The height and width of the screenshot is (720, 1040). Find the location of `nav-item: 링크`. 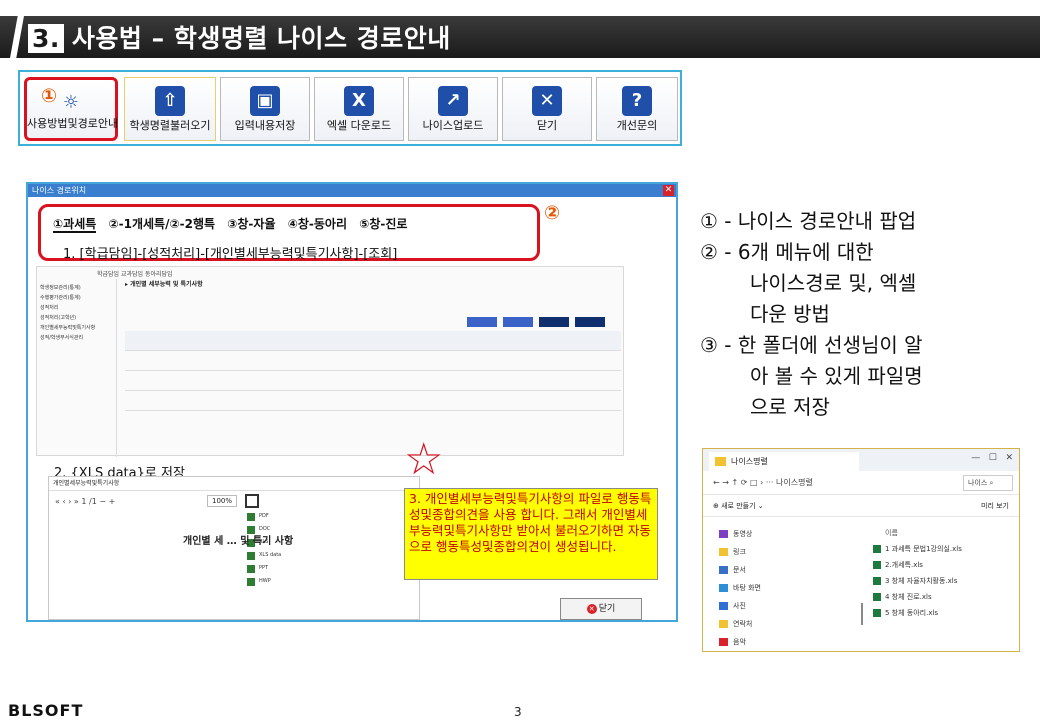

nav-item: 링크 is located at coordinates (783, 552).